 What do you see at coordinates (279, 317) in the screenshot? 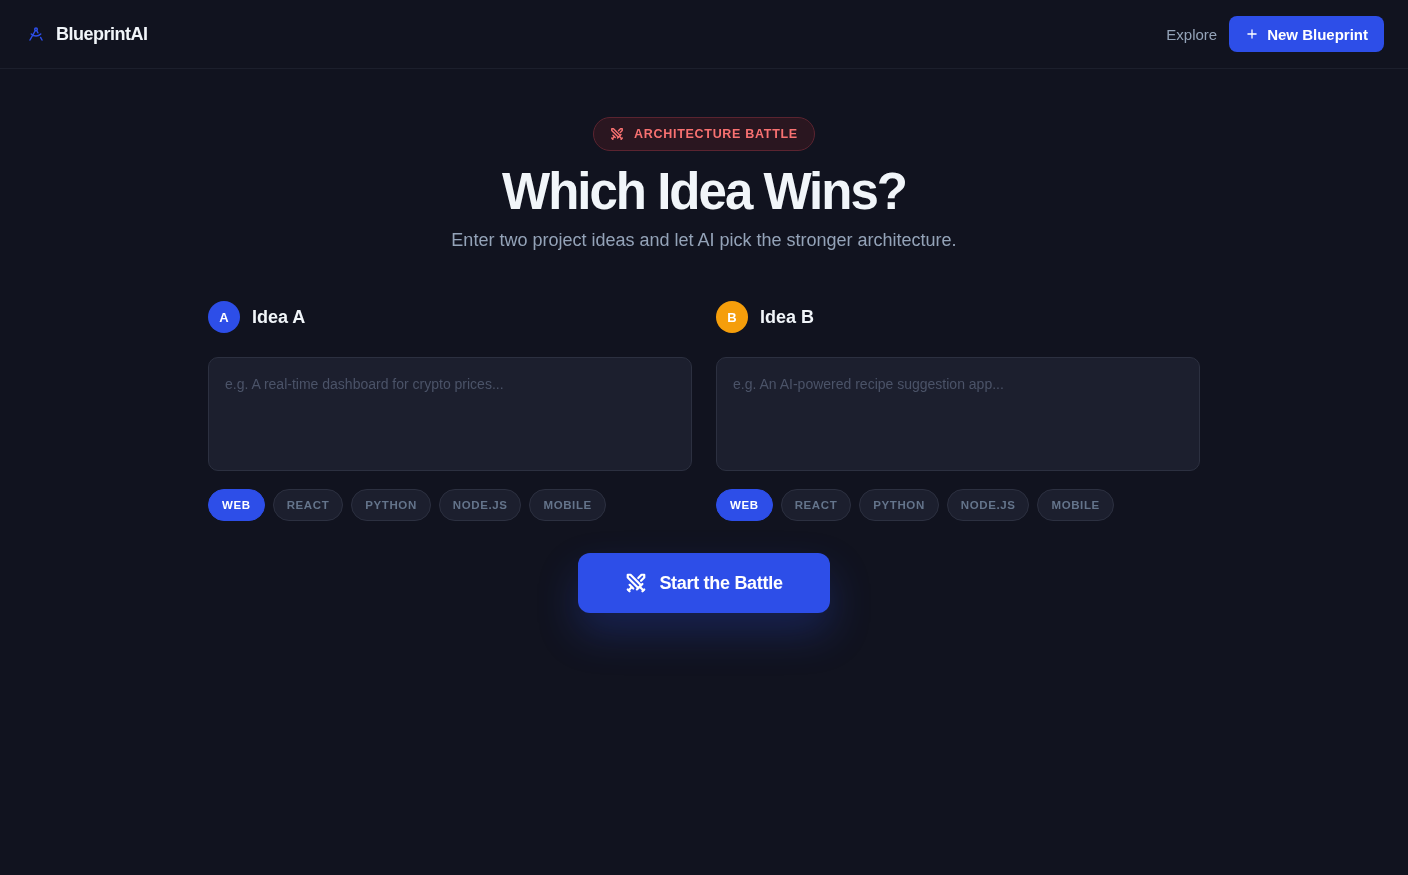
I see `idea-title: Idea A` at bounding box center [279, 317].